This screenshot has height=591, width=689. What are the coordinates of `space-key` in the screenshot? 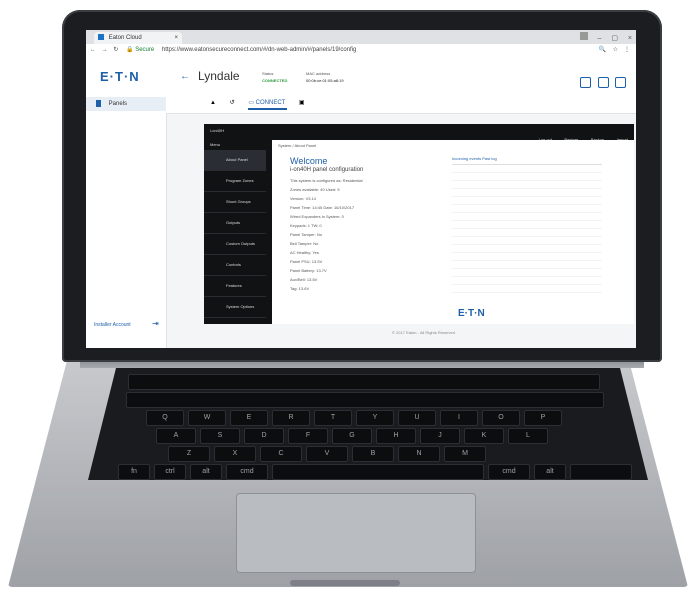 It's located at (378, 472).